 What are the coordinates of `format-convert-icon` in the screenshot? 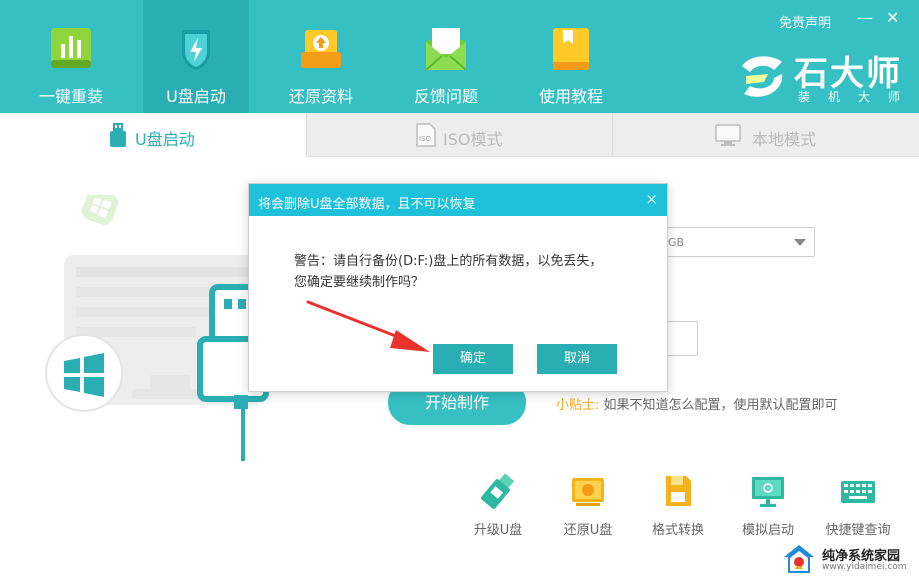 It's located at (678, 491).